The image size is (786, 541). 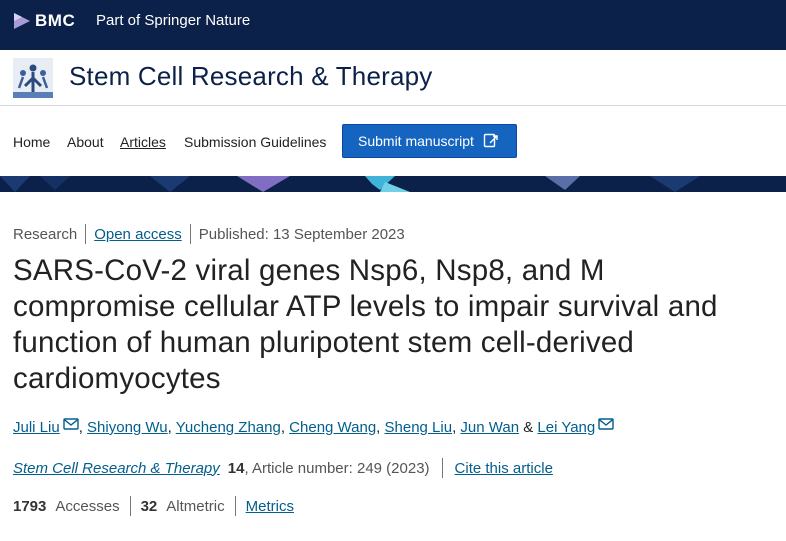 What do you see at coordinates (393, 25) in the screenshot?
I see `top-bar: BMC Part of Springer Nature` at bounding box center [393, 25].